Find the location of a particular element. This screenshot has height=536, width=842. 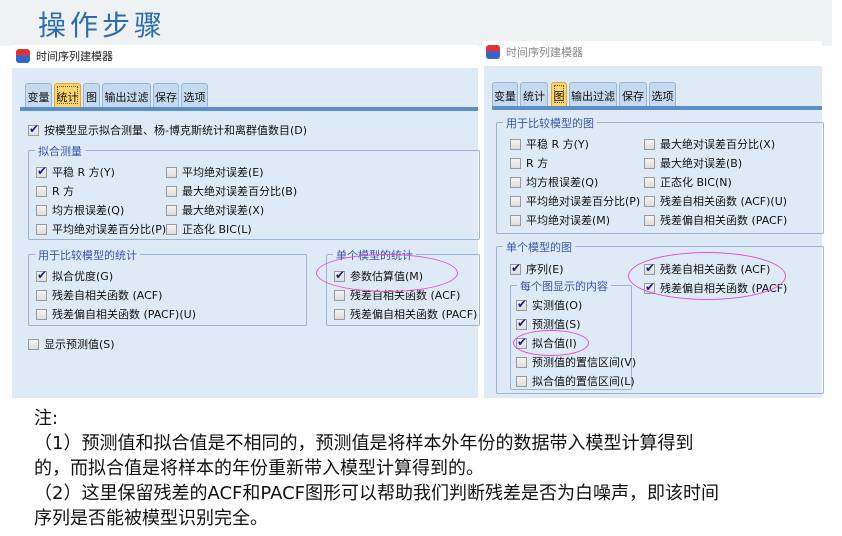

checkbox: 参数估算值(M) is located at coordinates (378, 276).